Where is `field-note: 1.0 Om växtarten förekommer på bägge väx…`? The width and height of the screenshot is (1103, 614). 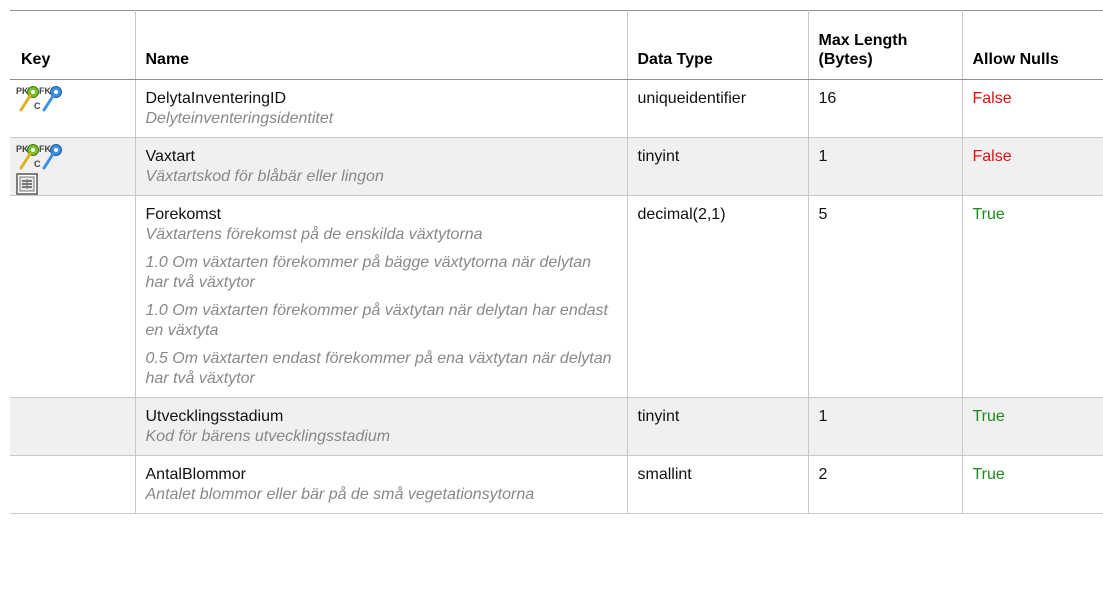 field-note: 1.0 Om växtarten förekommer på bägge väx… is located at coordinates (368, 272).